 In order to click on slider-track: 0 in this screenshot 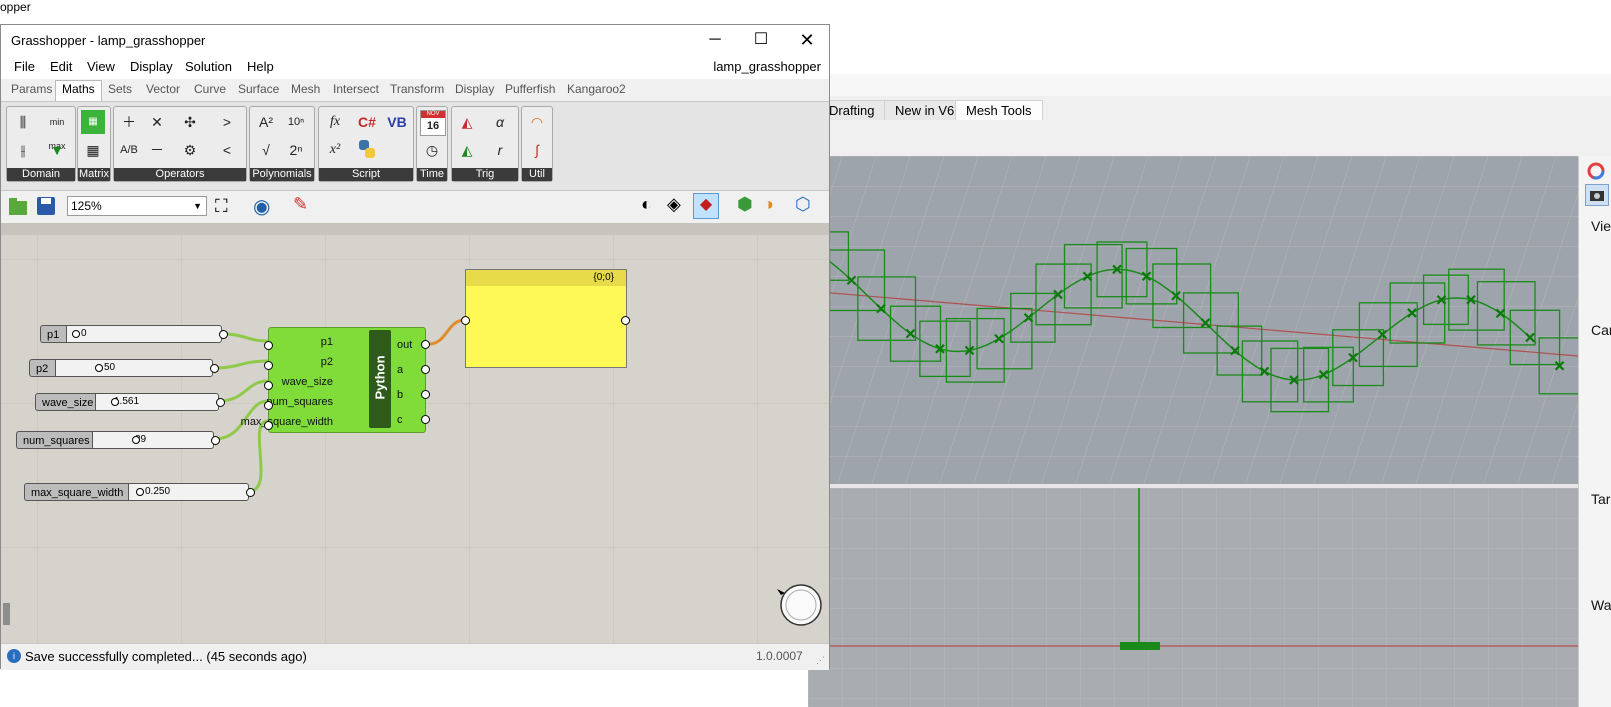, I will do `click(144, 334)`.